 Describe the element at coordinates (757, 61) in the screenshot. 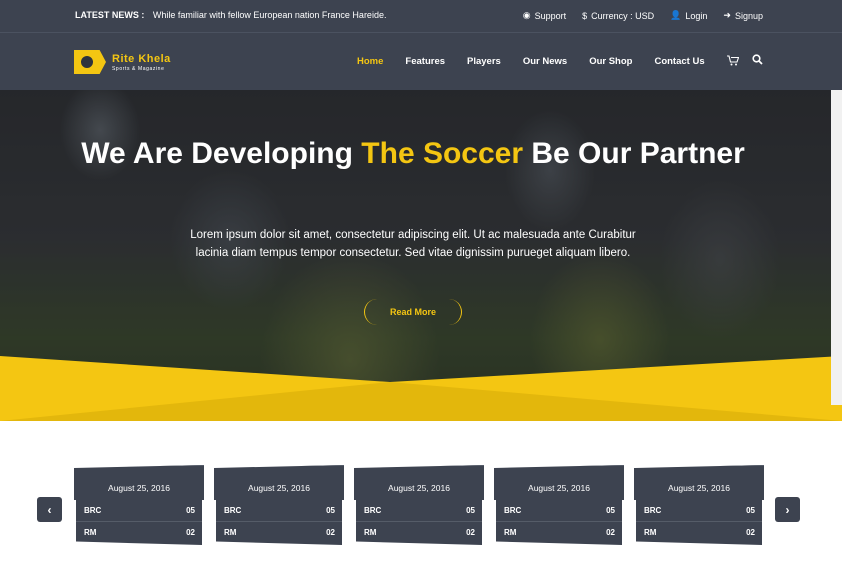

I see `search-icon` at that location.